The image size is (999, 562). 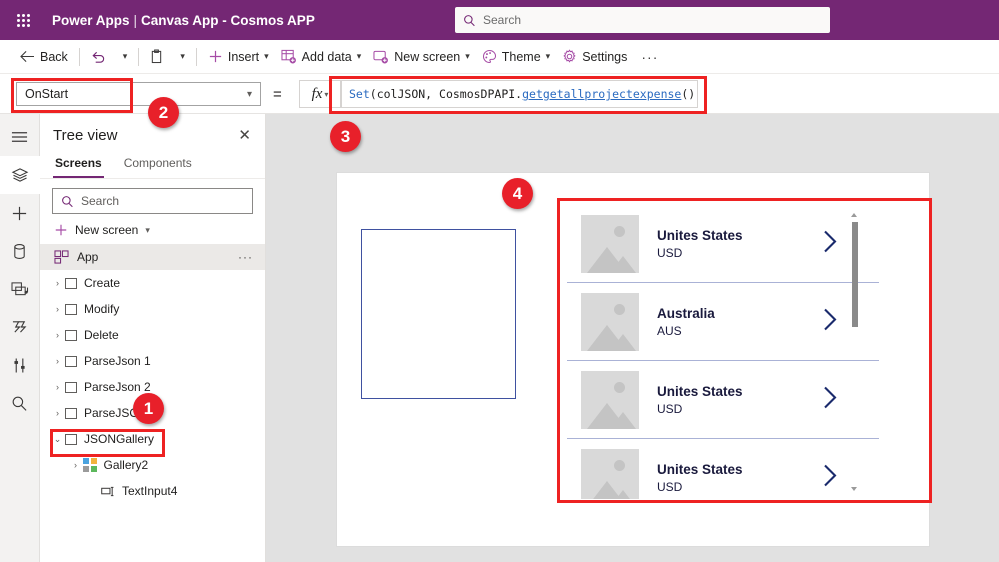 What do you see at coordinates (517, 193) in the screenshot?
I see `annotation-badge-4: 4` at bounding box center [517, 193].